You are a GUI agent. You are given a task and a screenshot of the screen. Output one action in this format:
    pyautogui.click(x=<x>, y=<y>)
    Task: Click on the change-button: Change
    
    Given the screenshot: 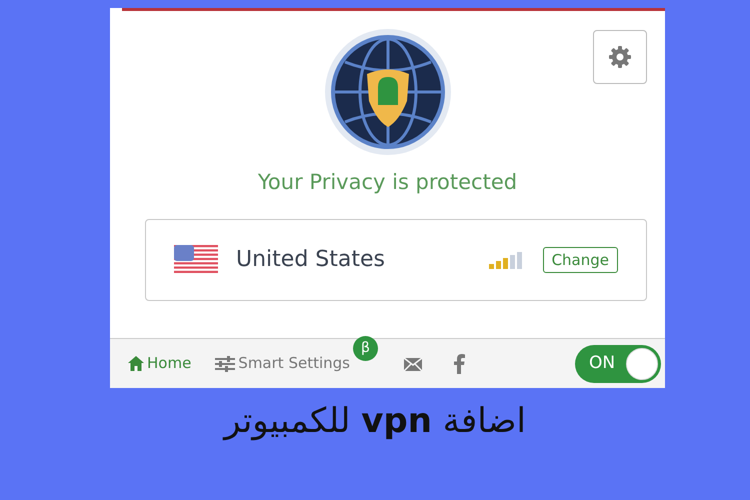 What is the action you would take?
    pyautogui.click(x=580, y=259)
    